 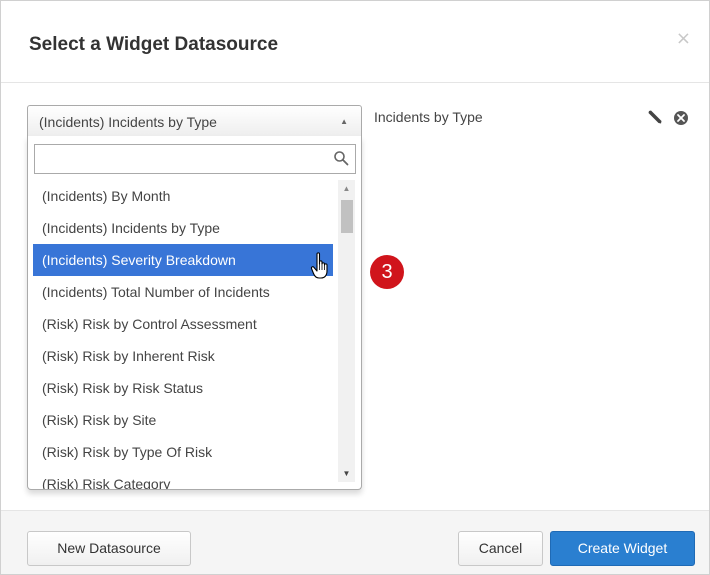 I want to click on scroll-up-icon: ▲, so click(x=346, y=188).